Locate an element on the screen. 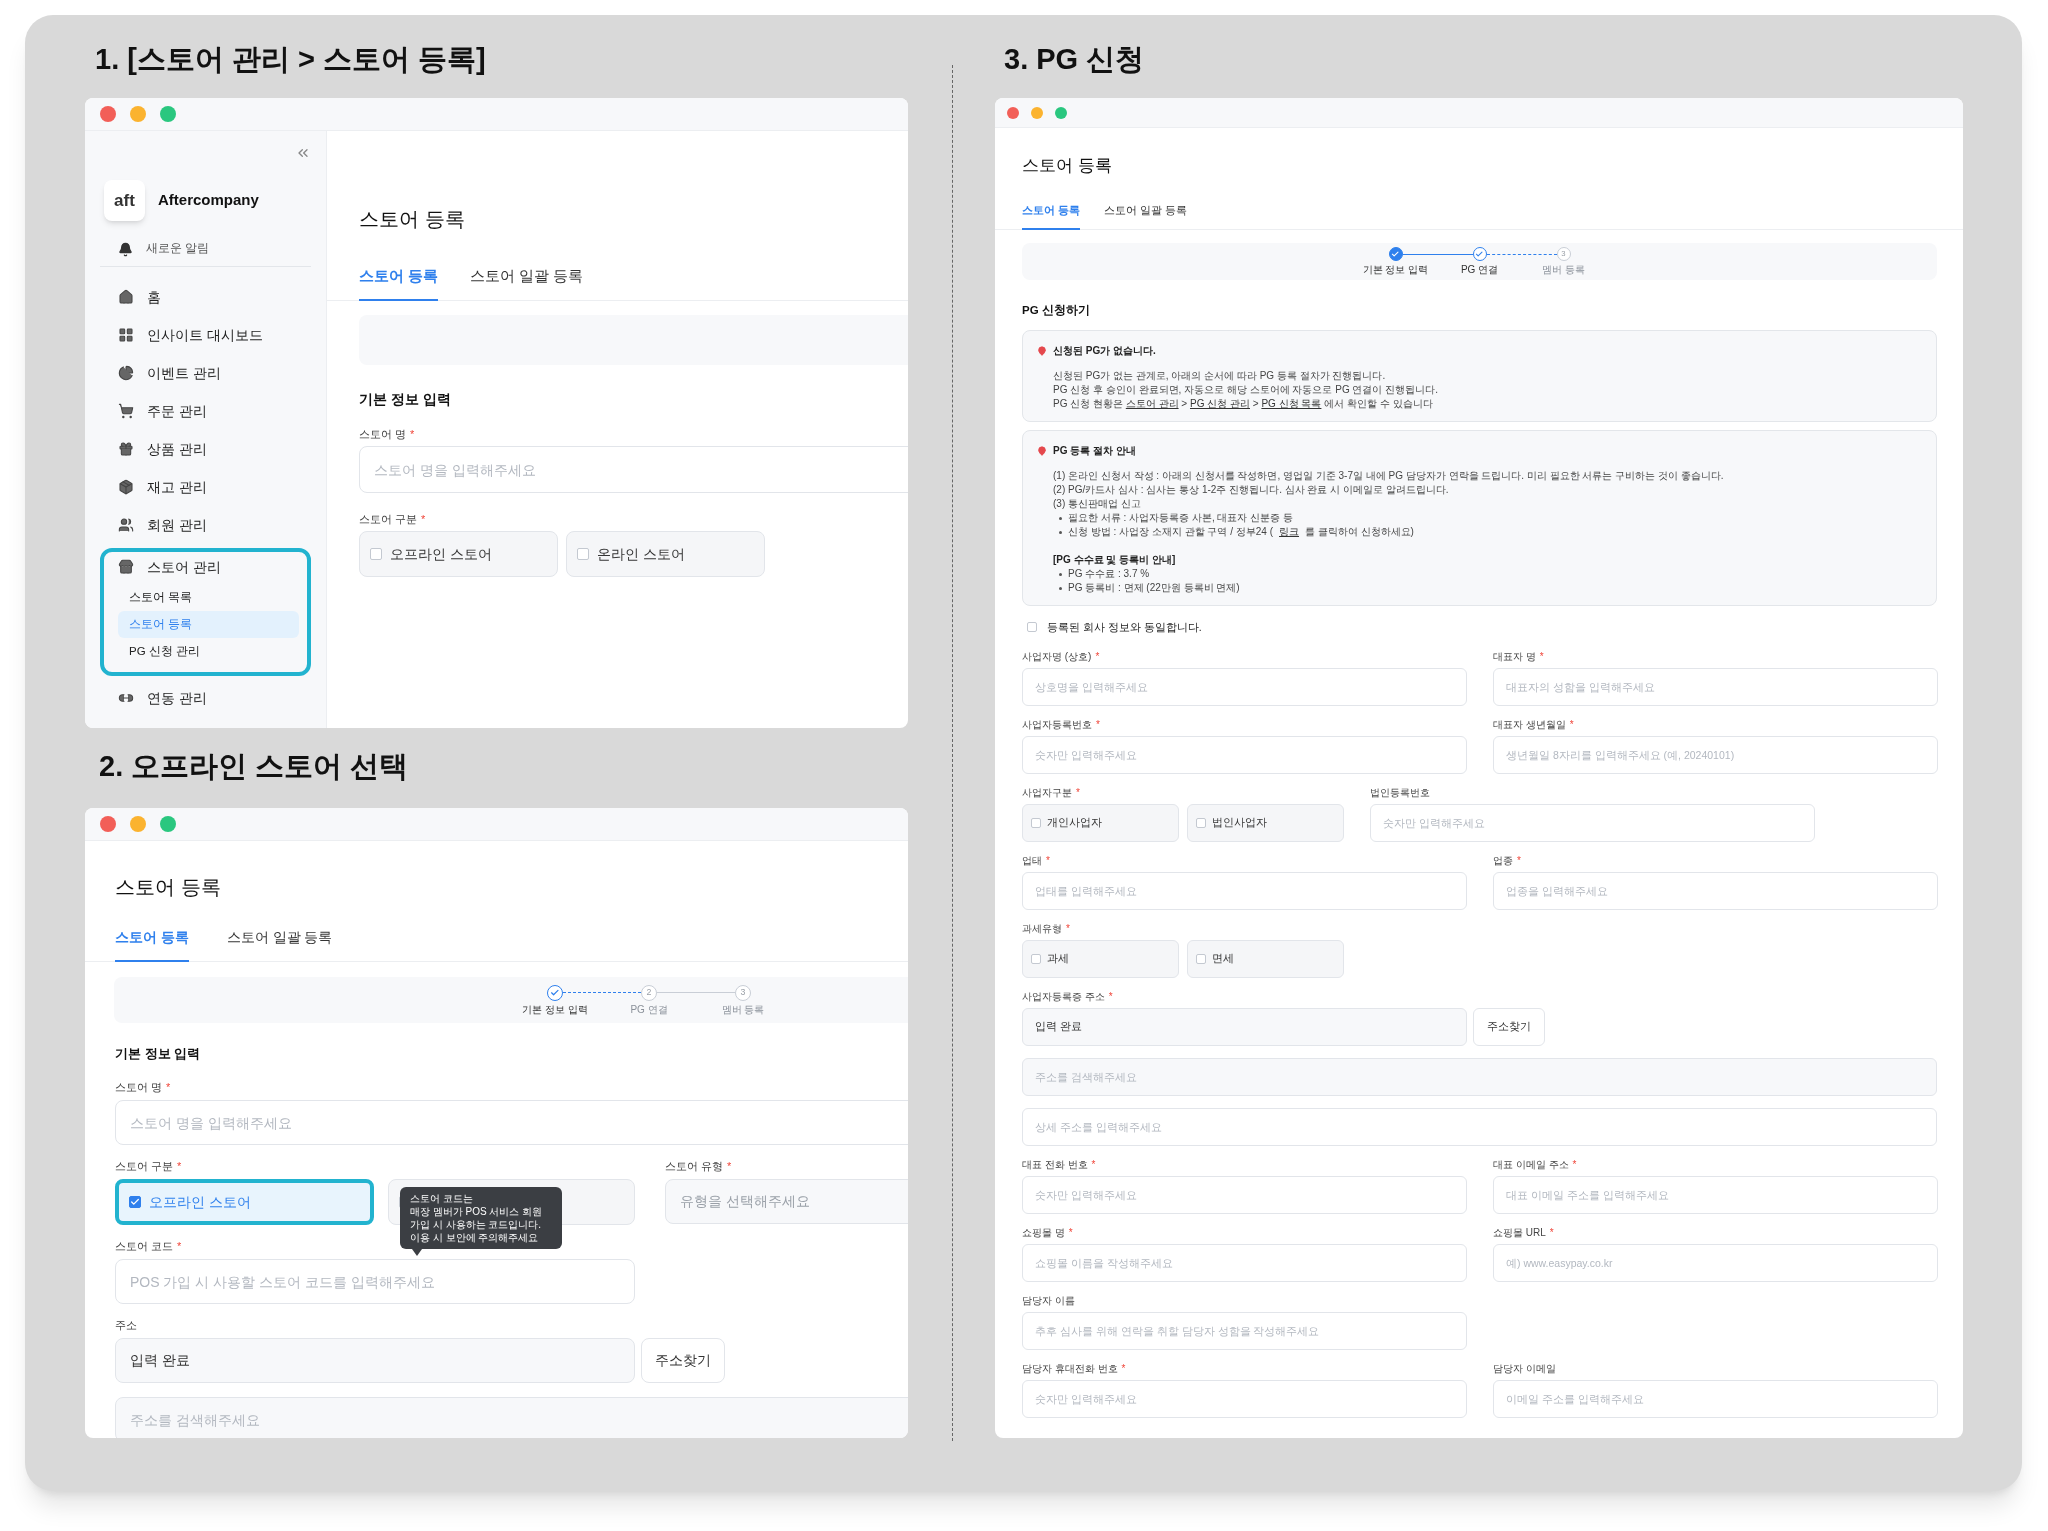 This screenshot has width=2048, height=1531. field-label: 법인등록번호 is located at coordinates (1400, 792).